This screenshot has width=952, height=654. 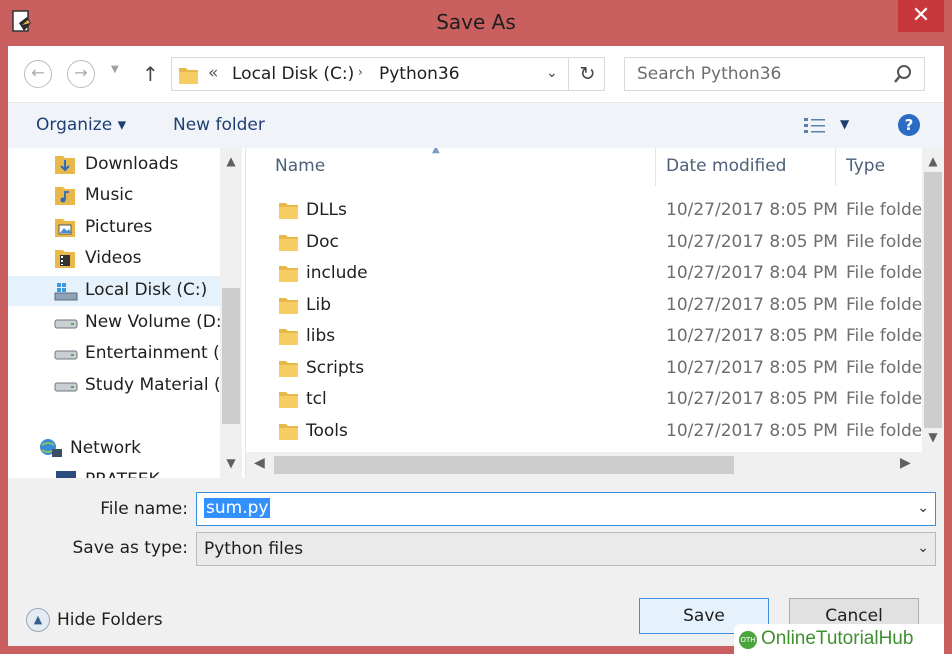 What do you see at coordinates (584, 210) in the screenshot?
I see `table-row: DLLs 10/27/2017 8:05 PM File folde` at bounding box center [584, 210].